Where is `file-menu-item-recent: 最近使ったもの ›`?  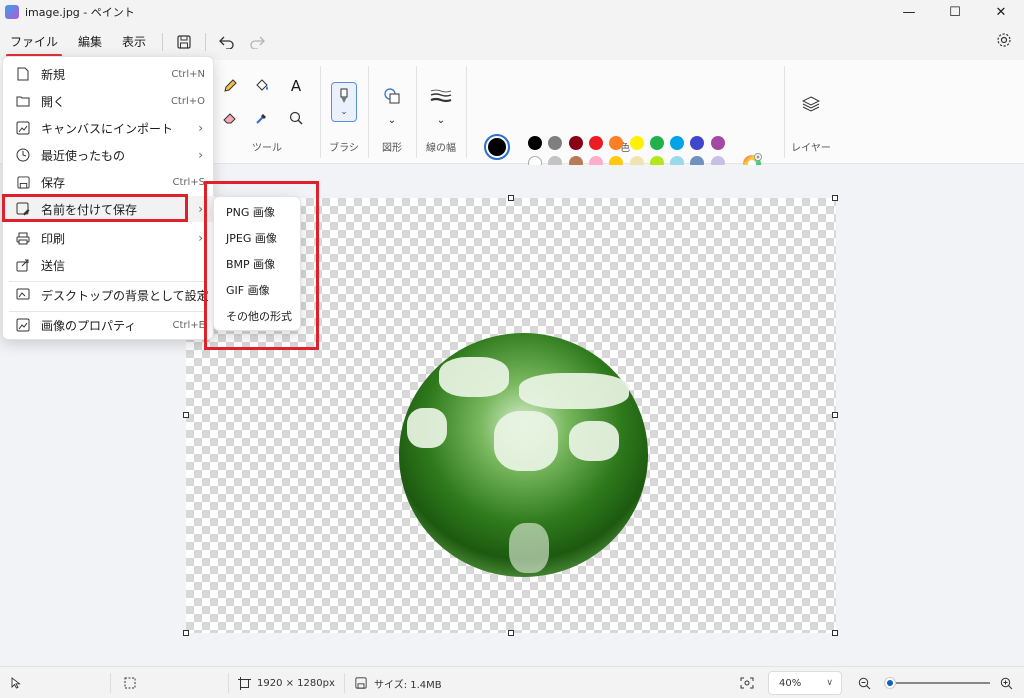 file-menu-item-recent: 最近使ったもの › is located at coordinates (109, 155).